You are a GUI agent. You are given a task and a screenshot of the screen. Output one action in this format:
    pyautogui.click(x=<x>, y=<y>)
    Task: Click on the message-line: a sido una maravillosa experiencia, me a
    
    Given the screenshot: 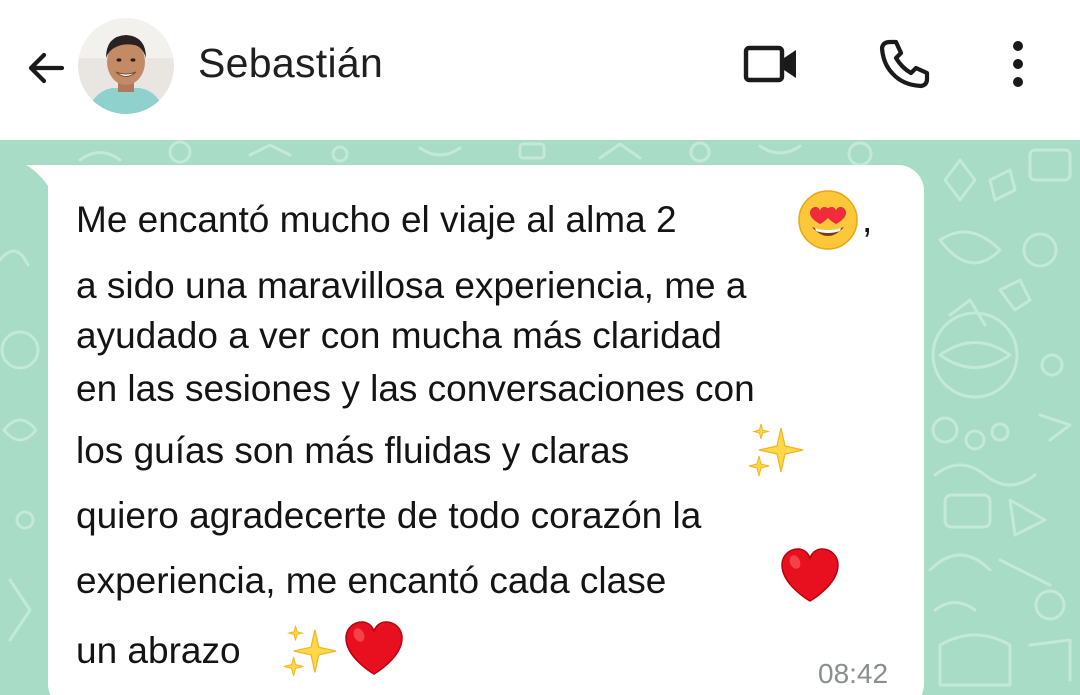 What is the action you would take?
    pyautogui.click(x=411, y=285)
    